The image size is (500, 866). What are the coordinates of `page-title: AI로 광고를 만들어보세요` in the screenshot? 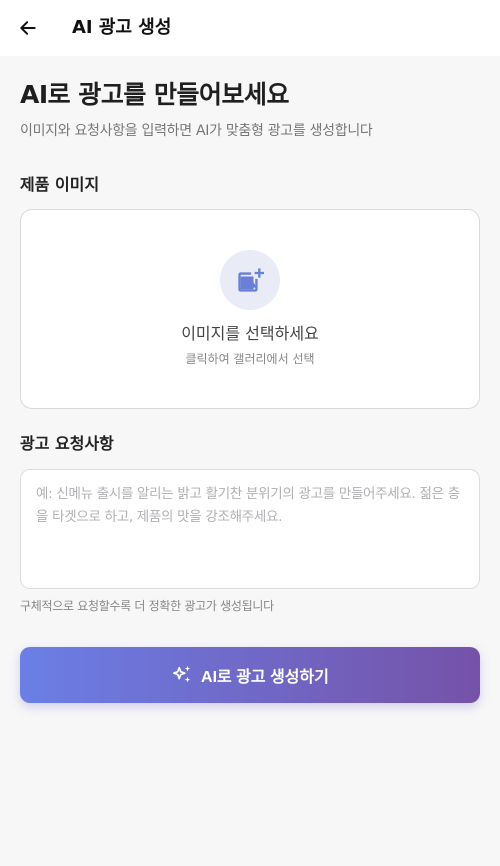 It's located at (155, 94).